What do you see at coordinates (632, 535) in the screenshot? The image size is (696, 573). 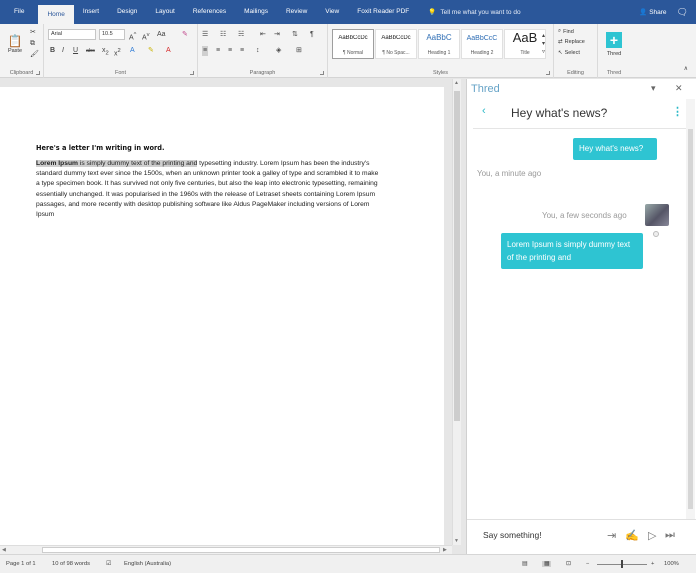 I see `drawing-icon: ✍` at bounding box center [632, 535].